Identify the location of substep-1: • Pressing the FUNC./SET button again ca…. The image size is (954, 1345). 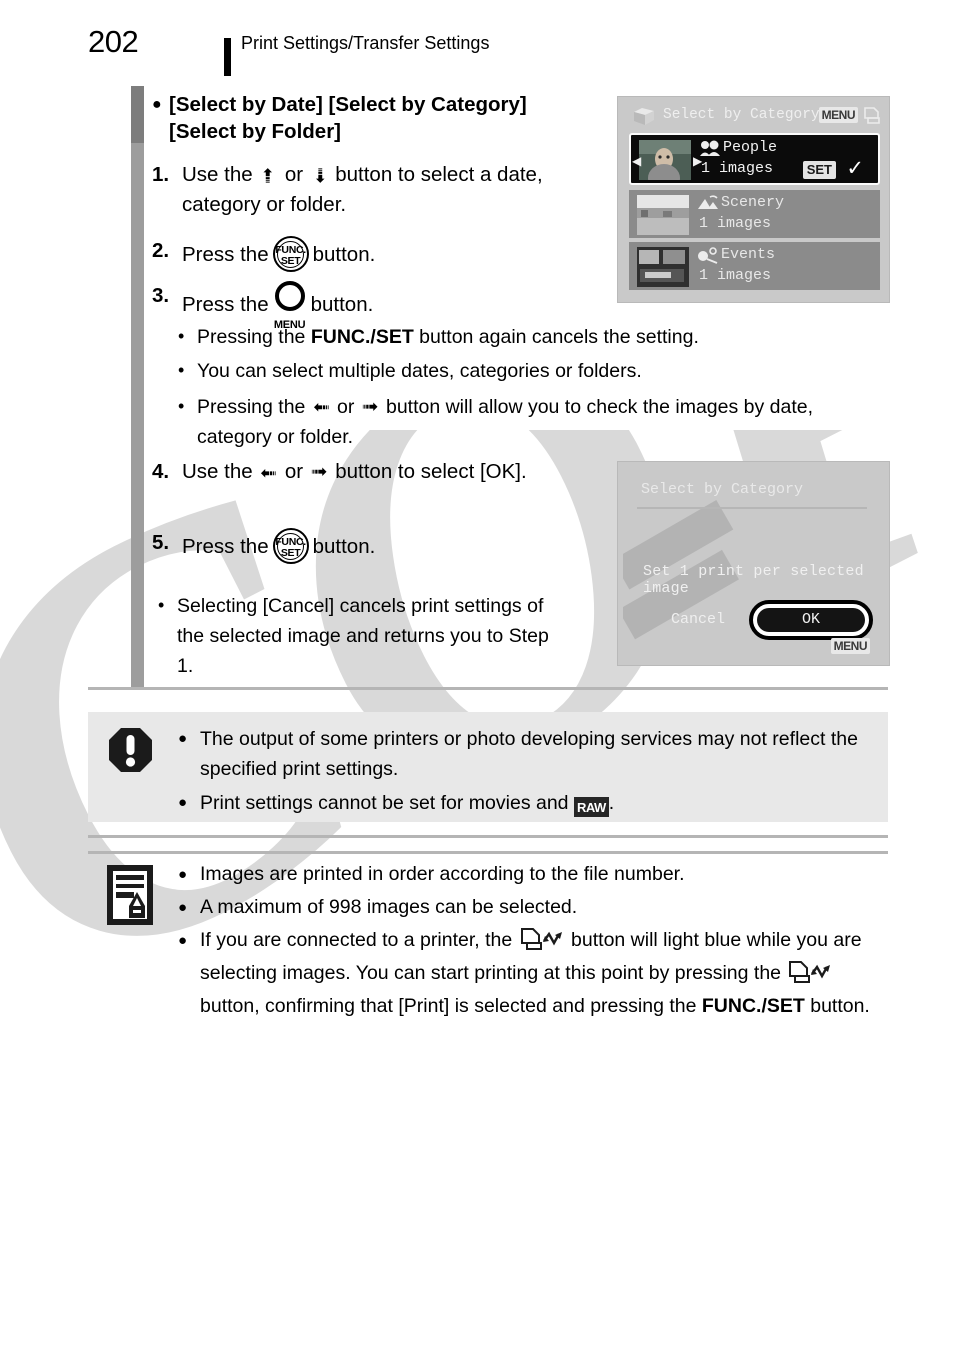
(528, 337).